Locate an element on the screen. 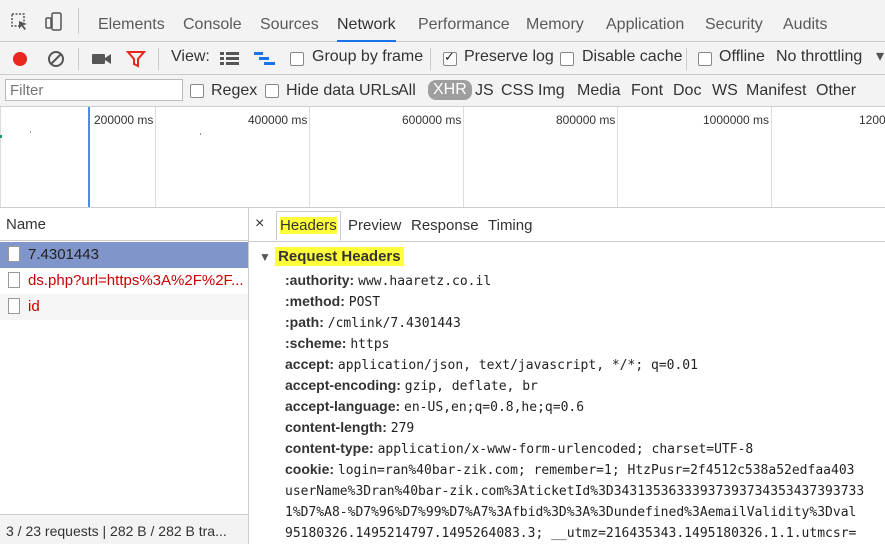 This screenshot has width=885, height=544. preserve-log-checkbox is located at coordinates (450, 57).